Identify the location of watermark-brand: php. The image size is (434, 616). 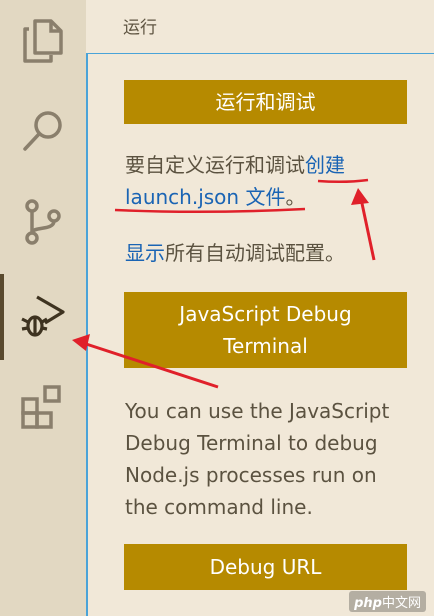
(368, 603).